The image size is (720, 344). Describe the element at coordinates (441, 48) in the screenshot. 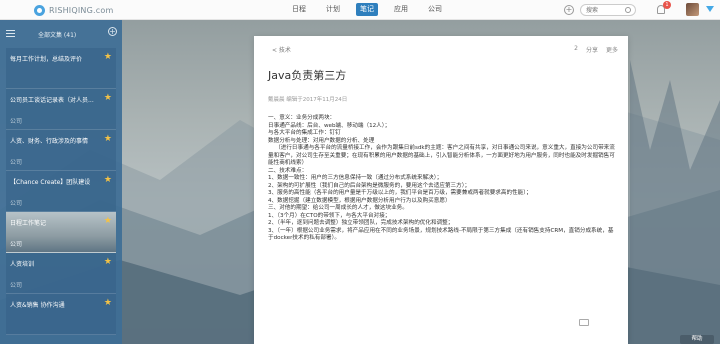

I see `editor-toolbar: < 技术 2 分享 更多` at that location.